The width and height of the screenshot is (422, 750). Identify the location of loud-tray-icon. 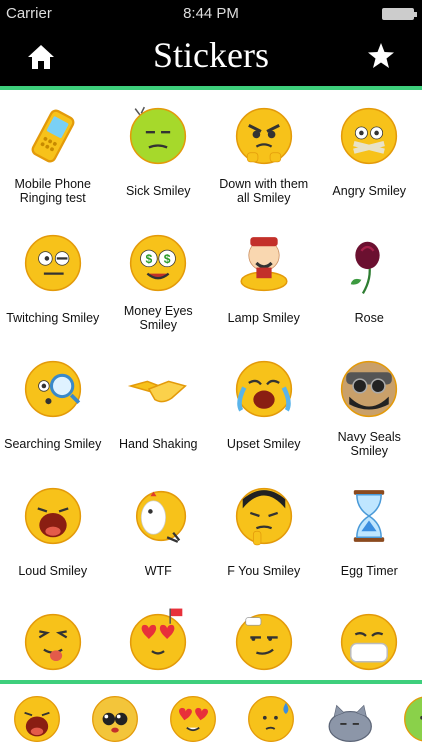
(37, 719).